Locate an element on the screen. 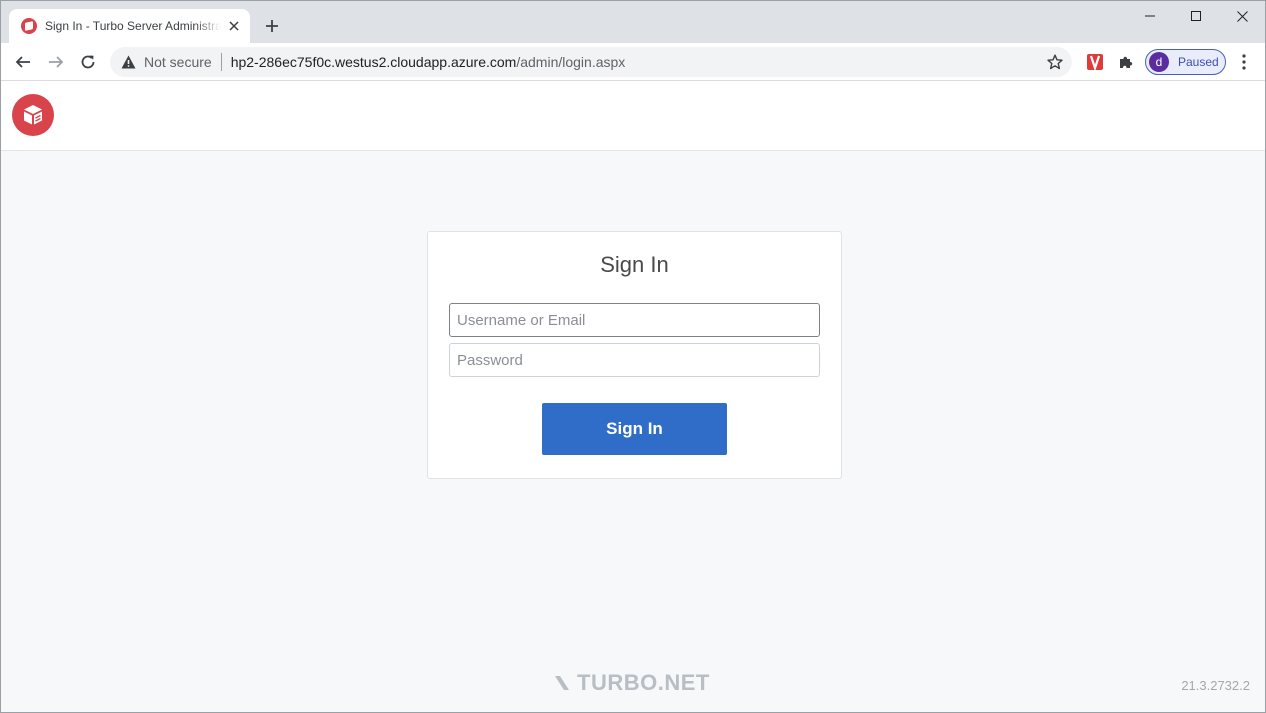 The width and height of the screenshot is (1266, 713). turbo-brand-mark-icon is located at coordinates (562, 683).